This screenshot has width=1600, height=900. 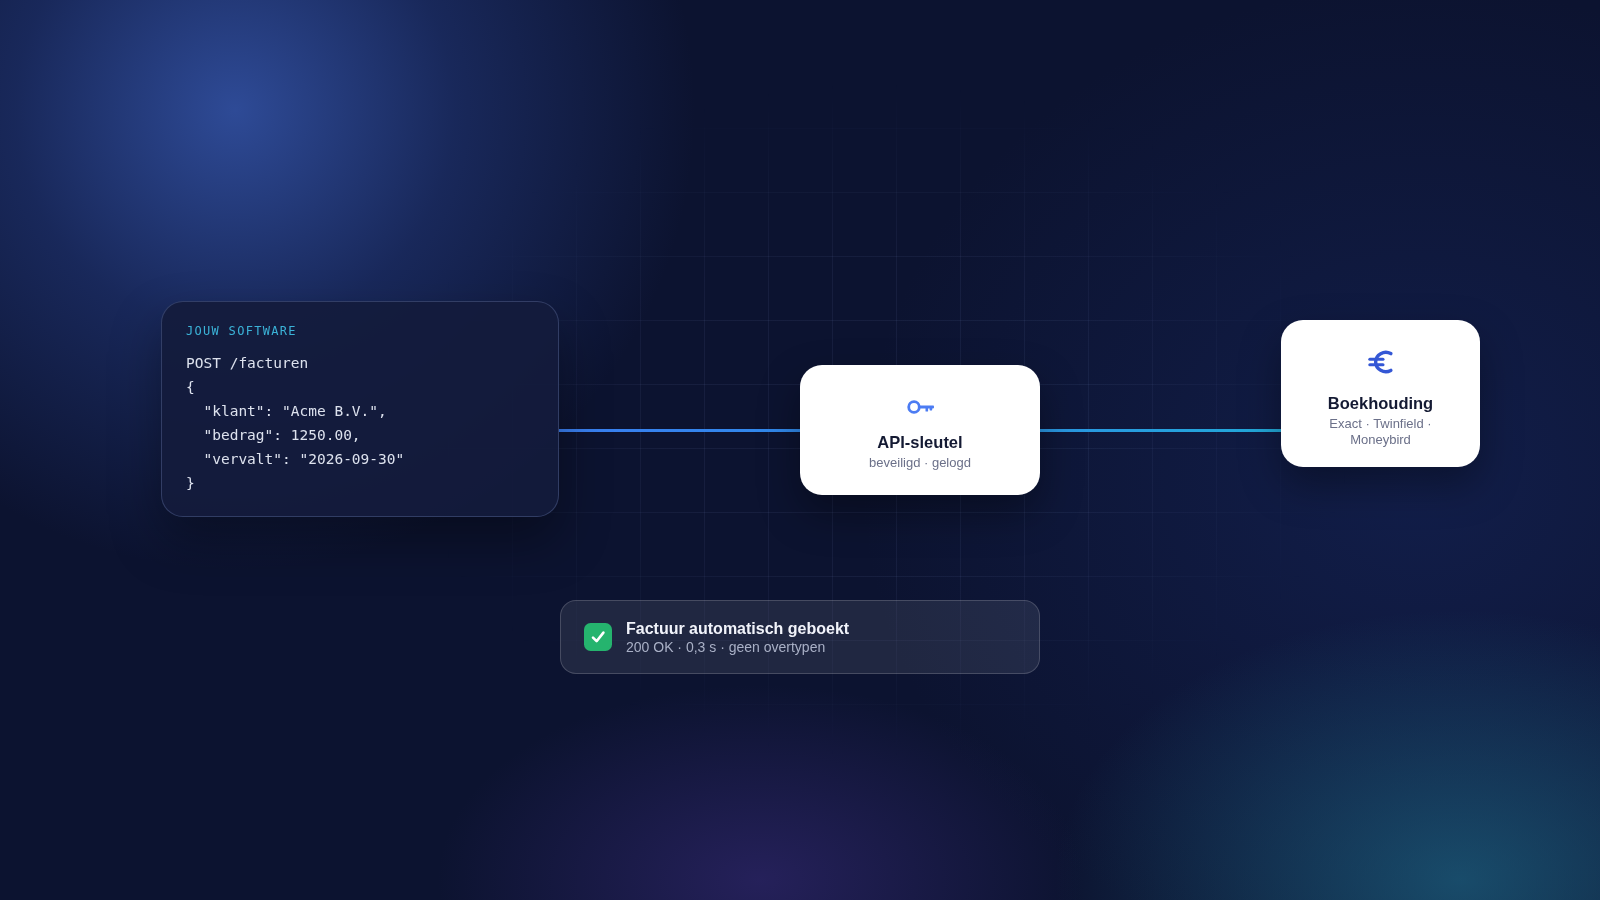 What do you see at coordinates (303, 459) in the screenshot?
I see `code-line: "vervalt": "2026-09-30"` at bounding box center [303, 459].